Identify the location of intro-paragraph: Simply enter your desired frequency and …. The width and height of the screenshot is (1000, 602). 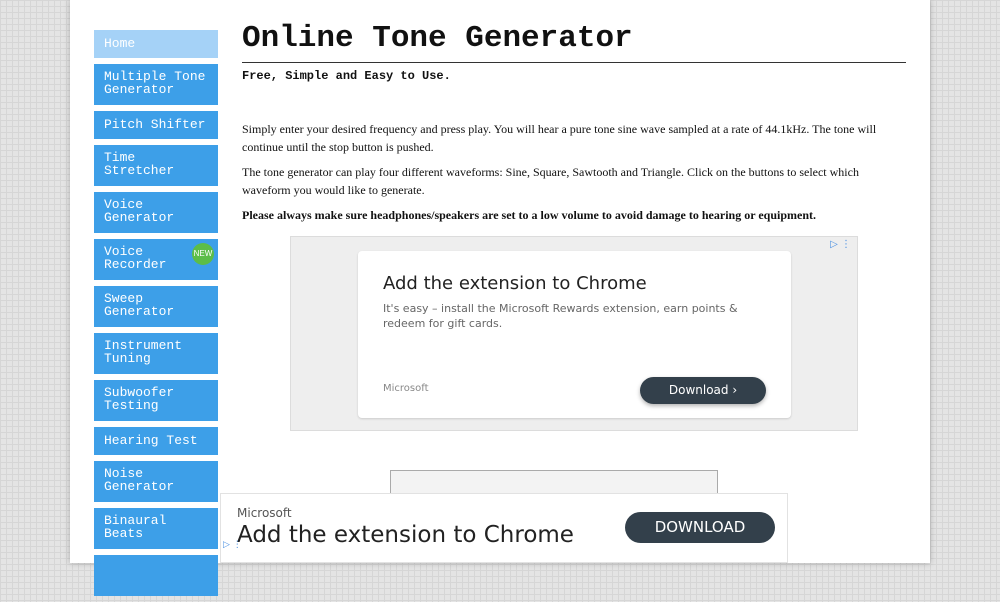
(559, 138).